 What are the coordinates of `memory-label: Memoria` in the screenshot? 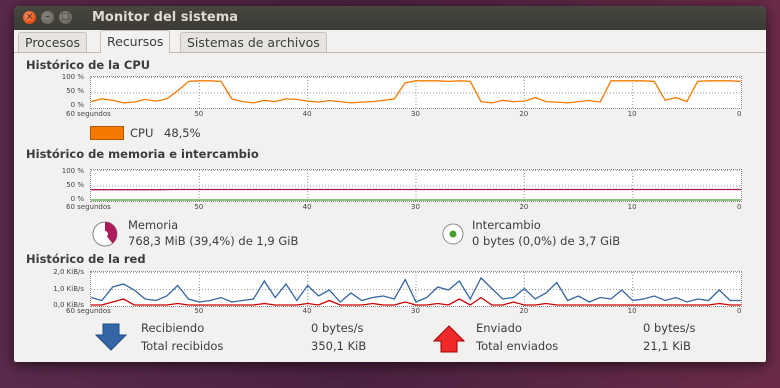 It's located at (153, 225).